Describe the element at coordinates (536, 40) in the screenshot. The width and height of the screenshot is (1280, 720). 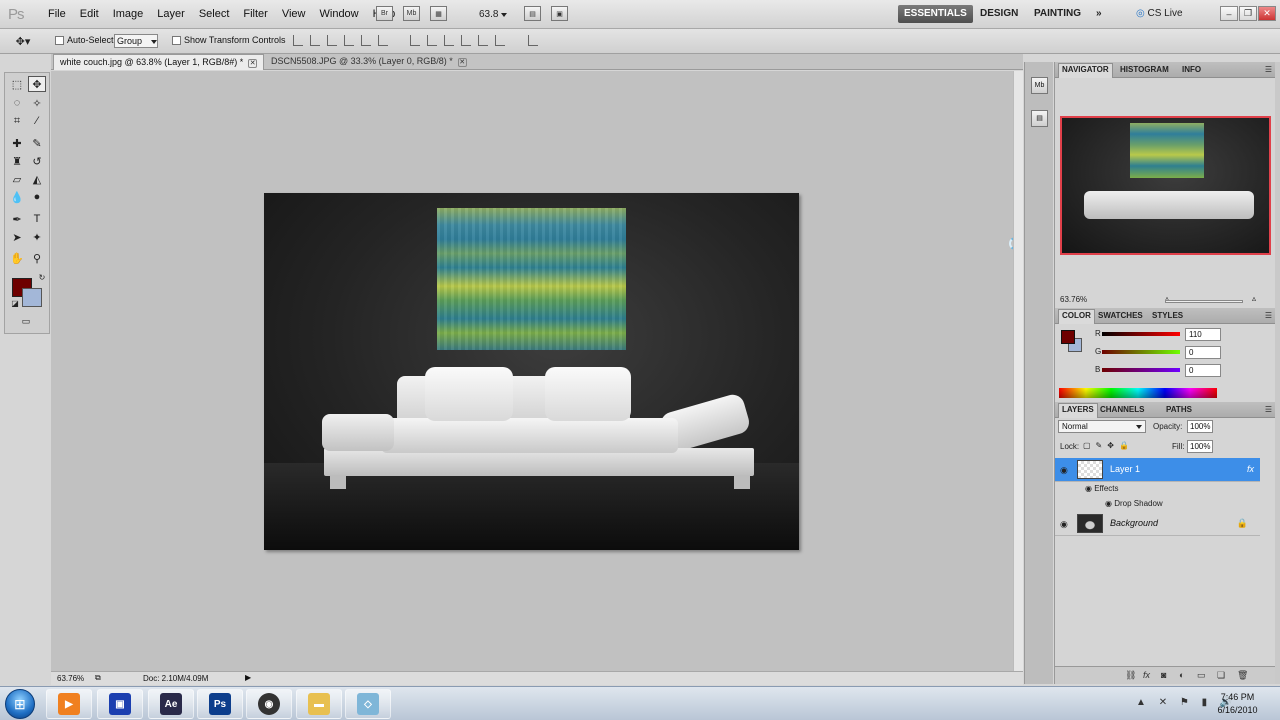
I see `auto-align-button` at that location.